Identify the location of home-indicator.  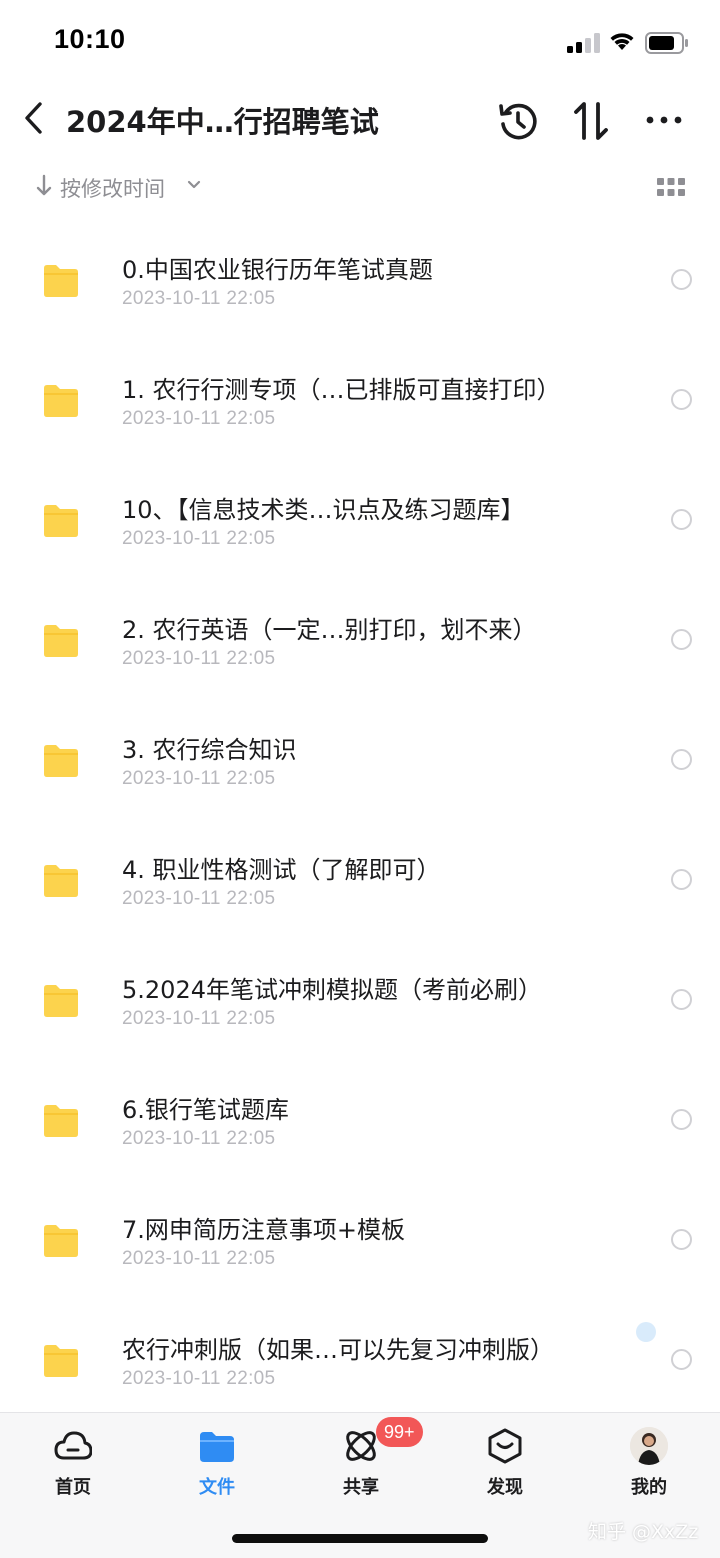
(360, 1538).